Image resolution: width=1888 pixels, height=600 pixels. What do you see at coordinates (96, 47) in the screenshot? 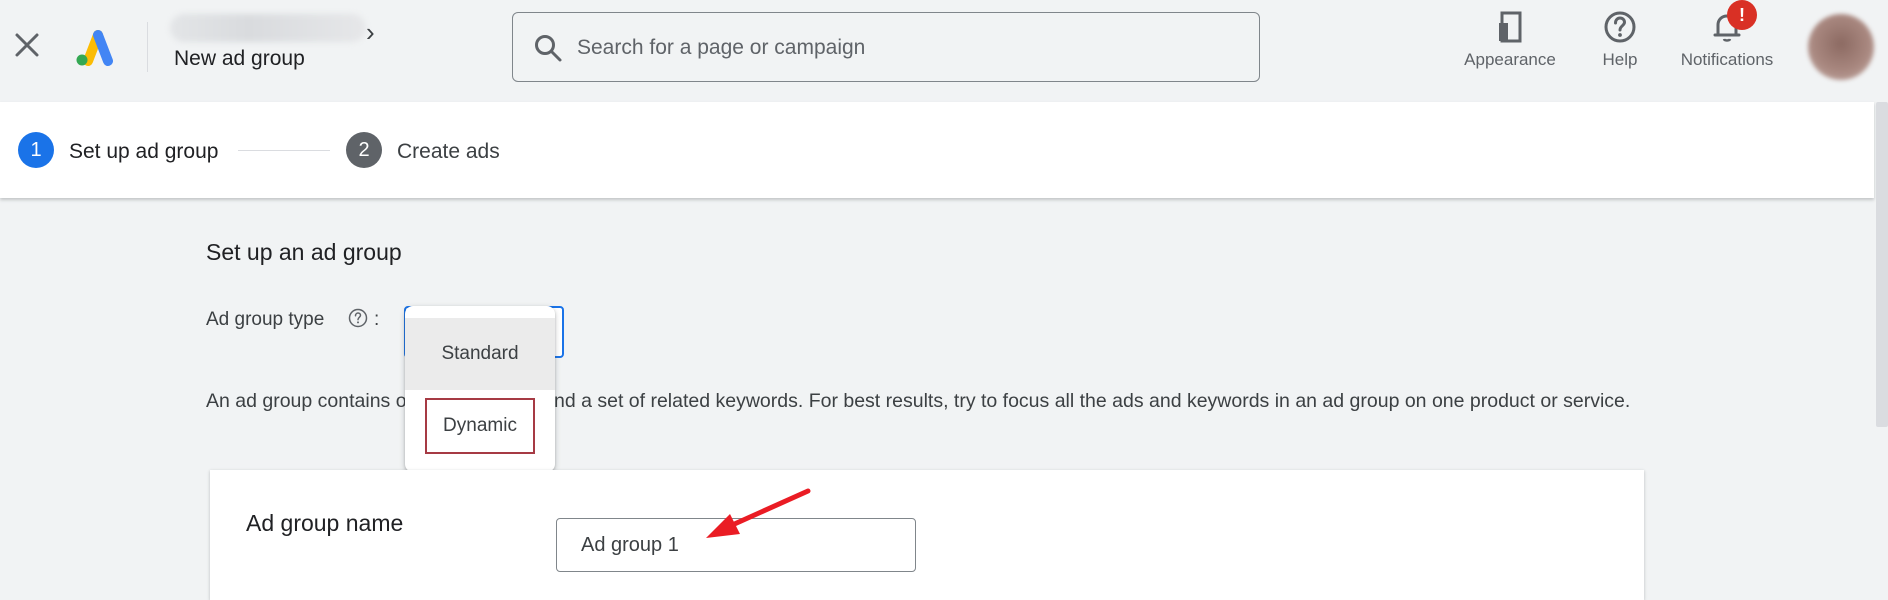
I see `google-ads-logo-icon` at bounding box center [96, 47].